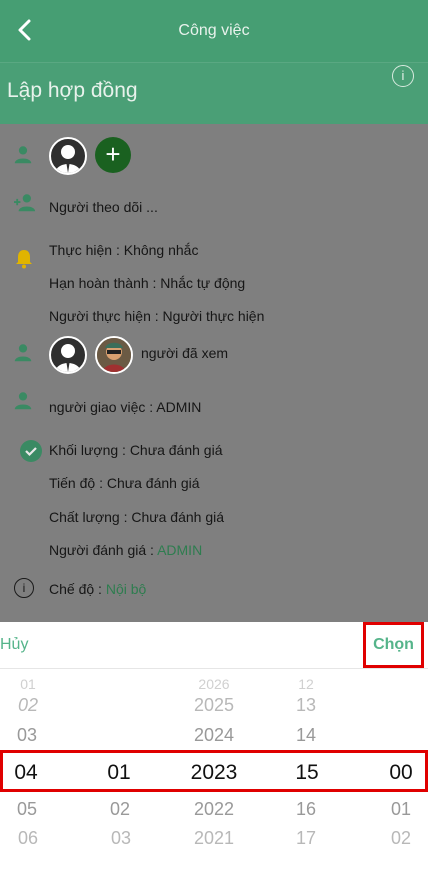 Image resolution: width=428 pixels, height=871 pixels. Describe the element at coordinates (306, 838) in the screenshot. I see `picker-col4-option: 17` at that location.